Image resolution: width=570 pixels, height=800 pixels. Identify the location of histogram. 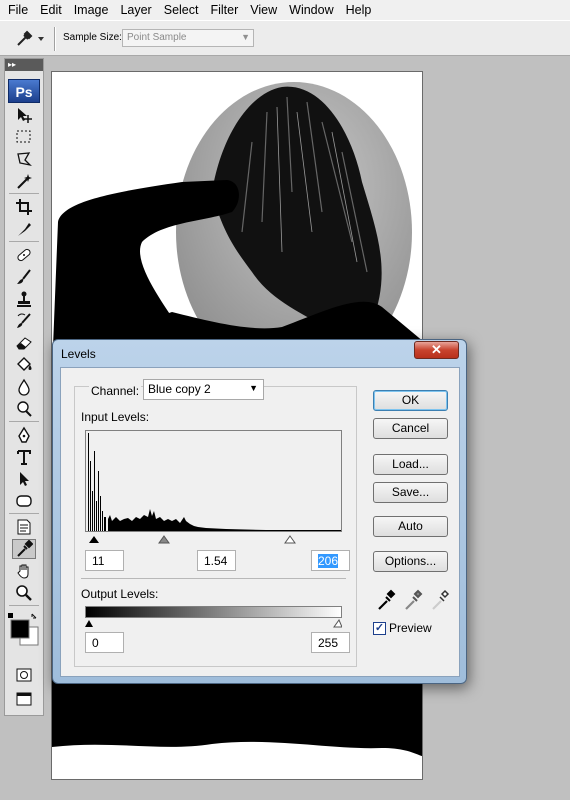
(213, 481).